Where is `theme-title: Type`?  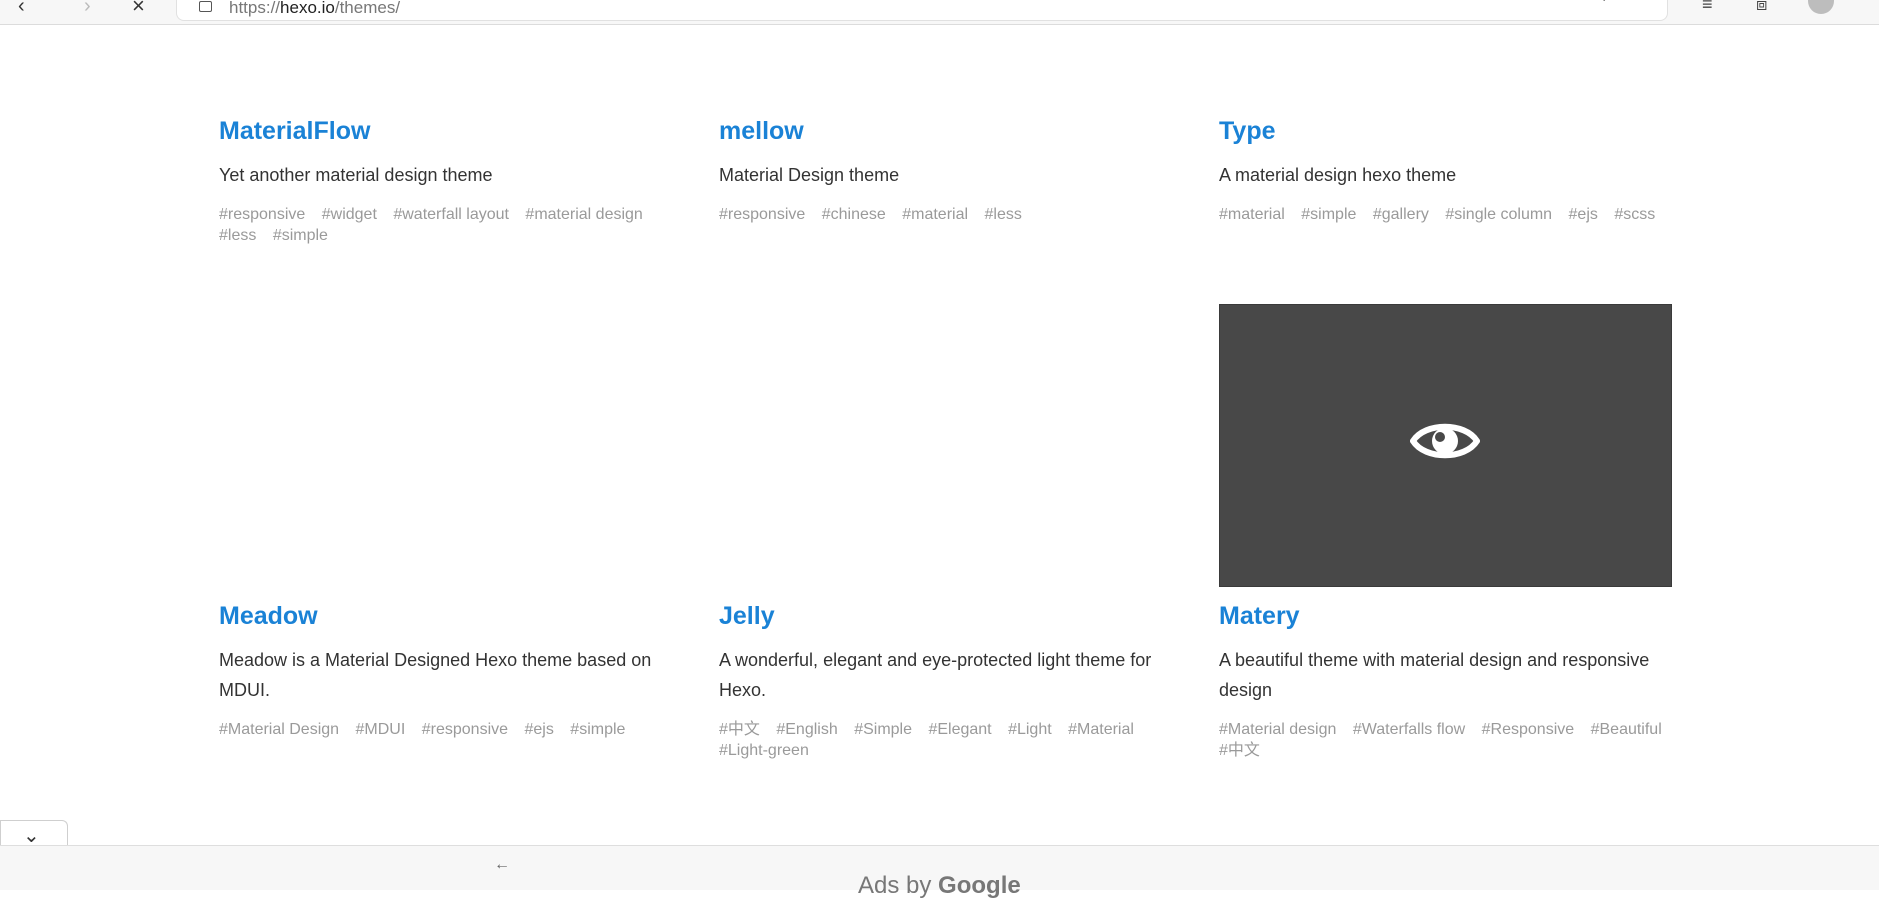 theme-title: Type is located at coordinates (1449, 131).